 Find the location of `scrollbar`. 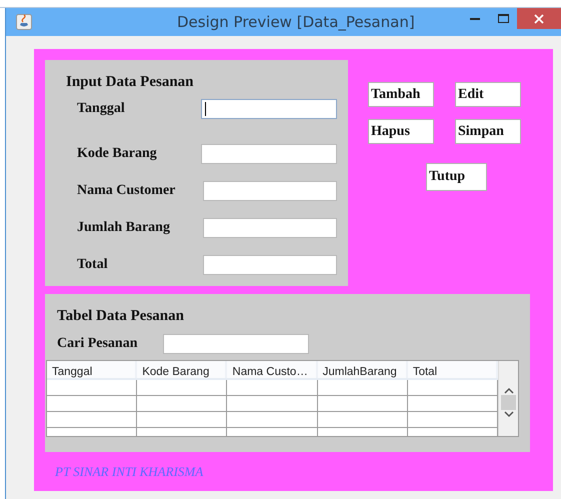

scrollbar is located at coordinates (508, 398).